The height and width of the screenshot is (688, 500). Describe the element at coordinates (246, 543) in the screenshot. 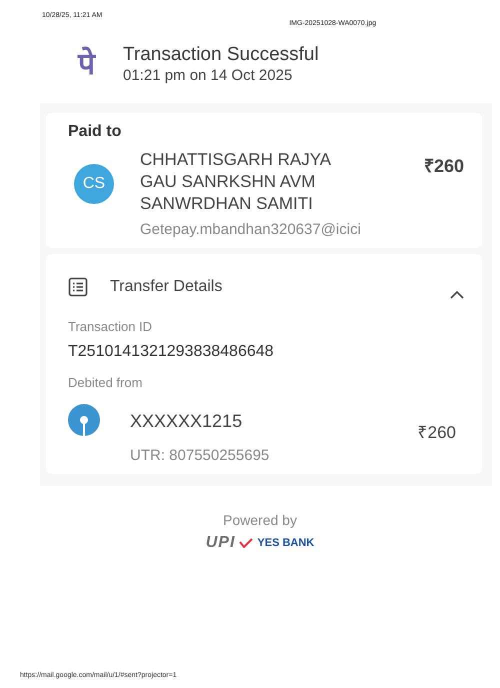

I see `tick-icon` at that location.